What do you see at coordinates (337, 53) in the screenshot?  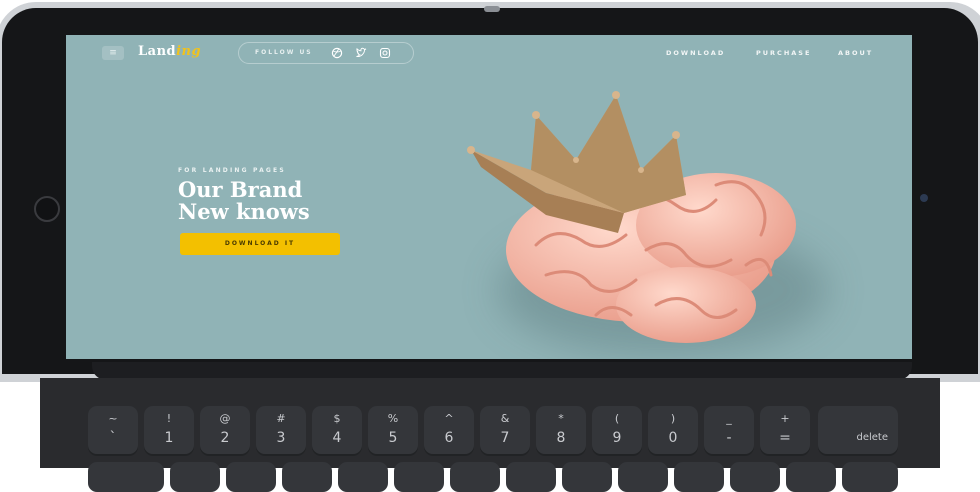 I see `dribbble-icon` at bounding box center [337, 53].